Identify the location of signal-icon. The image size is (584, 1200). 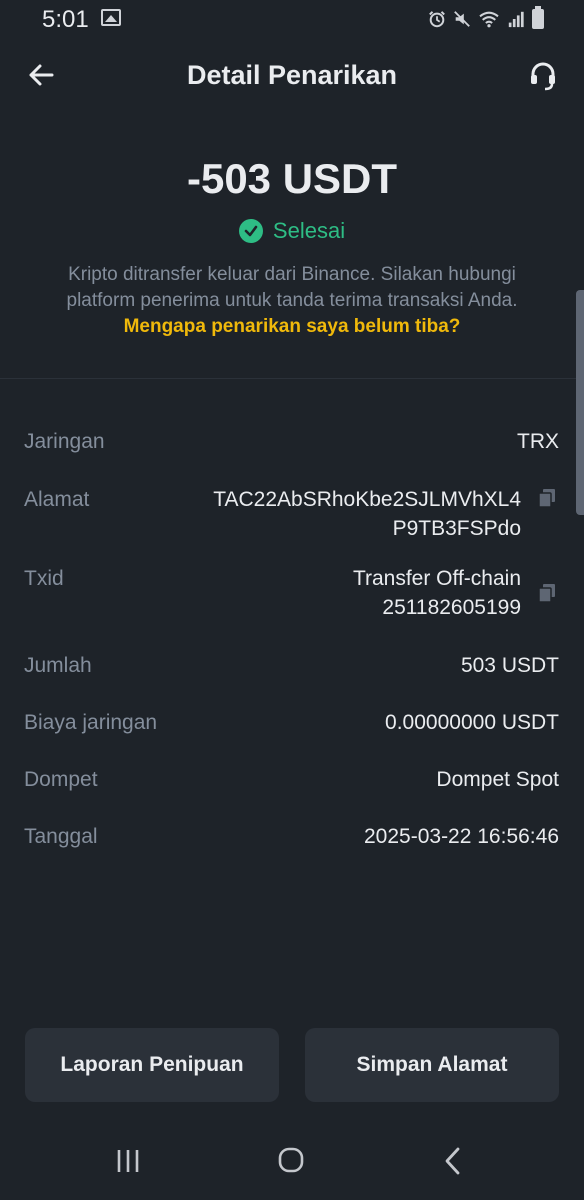
(516, 19).